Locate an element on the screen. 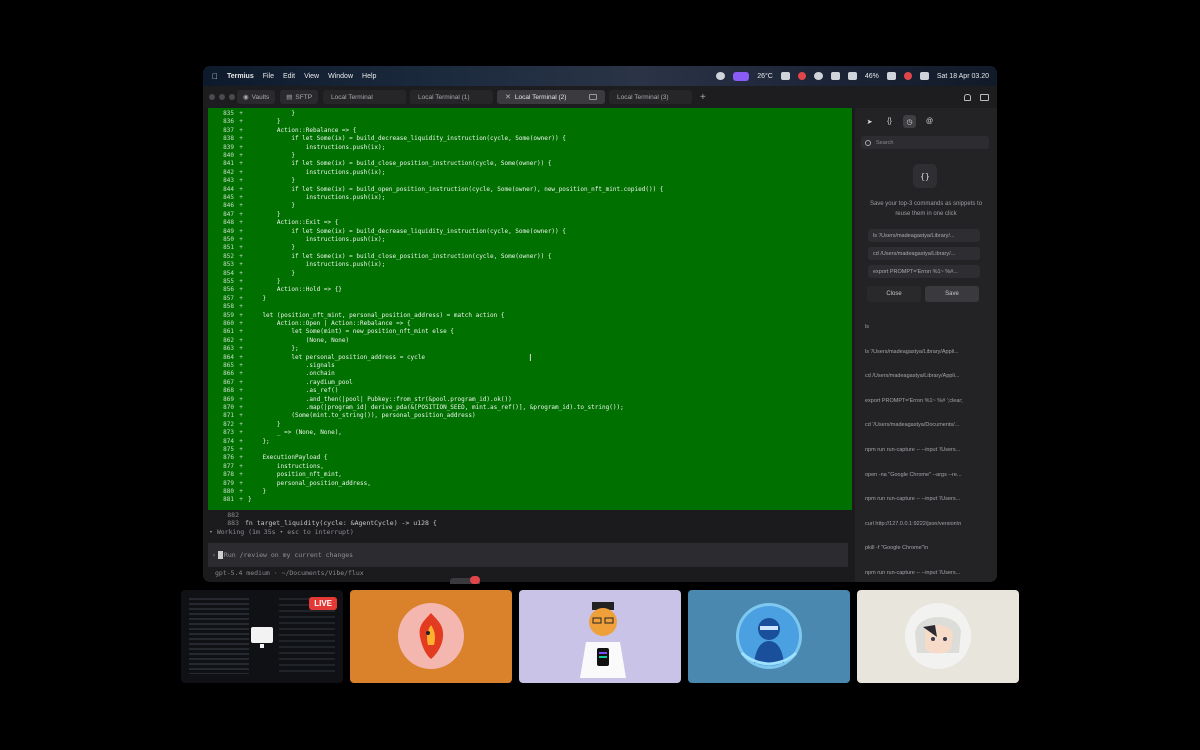  line-number: 861 is located at coordinates (228, 332).